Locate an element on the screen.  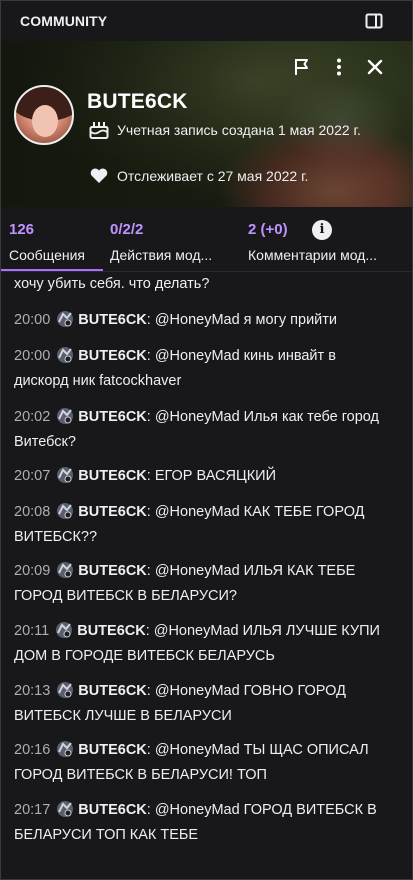
account-created-text: Учетная запись создана 1 мая 2022 г. is located at coordinates (239, 130).